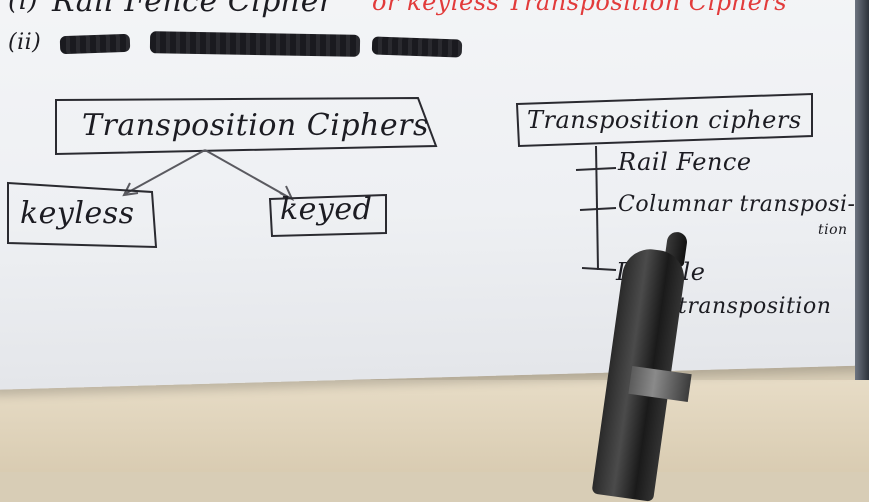  What do you see at coordinates (165, 172) in the screenshot?
I see `arrow-to-keyless` at bounding box center [165, 172].